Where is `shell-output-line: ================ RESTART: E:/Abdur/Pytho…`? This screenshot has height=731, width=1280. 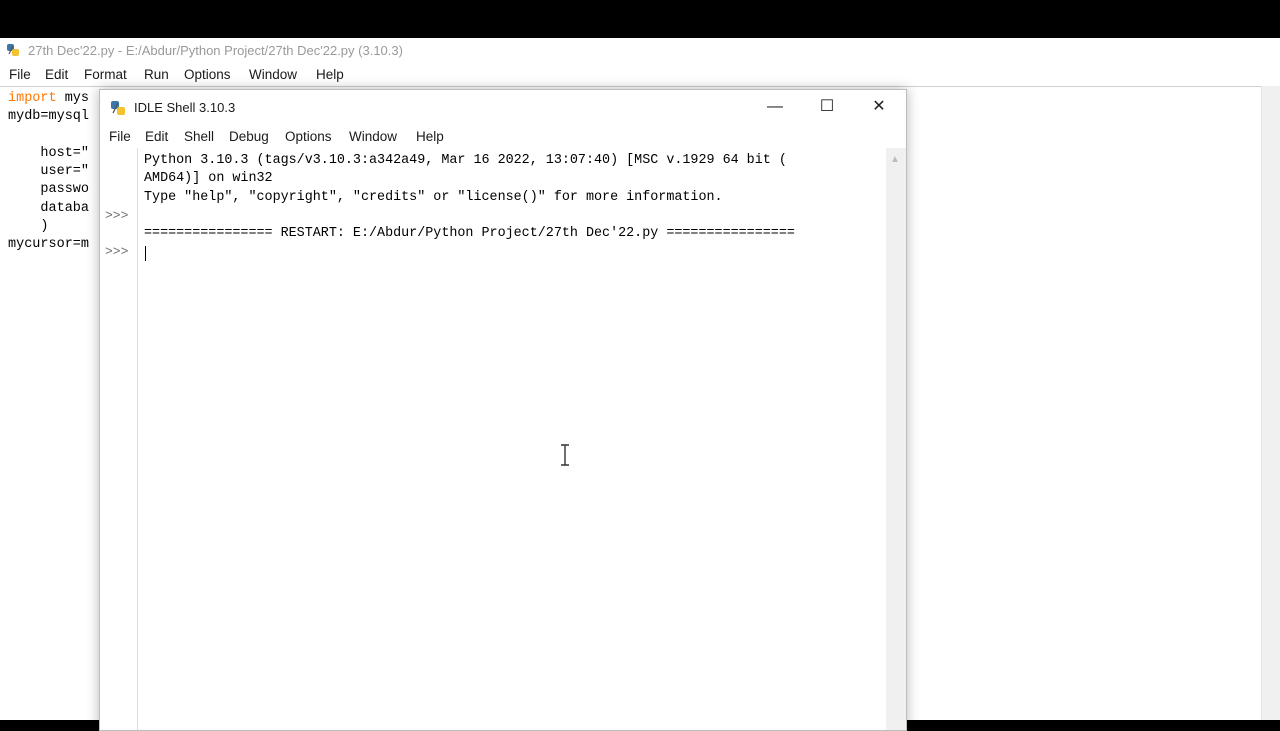 shell-output-line: ================ RESTART: E:/Abdur/Pytho… is located at coordinates (469, 234).